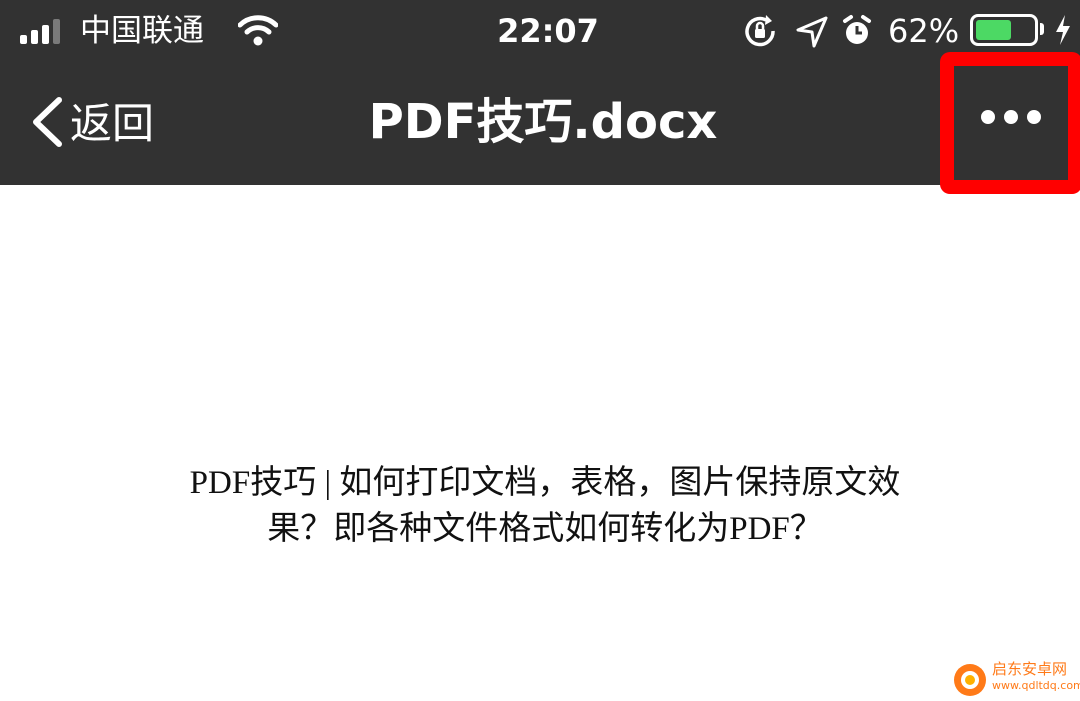  I want to click on status-icons, so click(811, 33).